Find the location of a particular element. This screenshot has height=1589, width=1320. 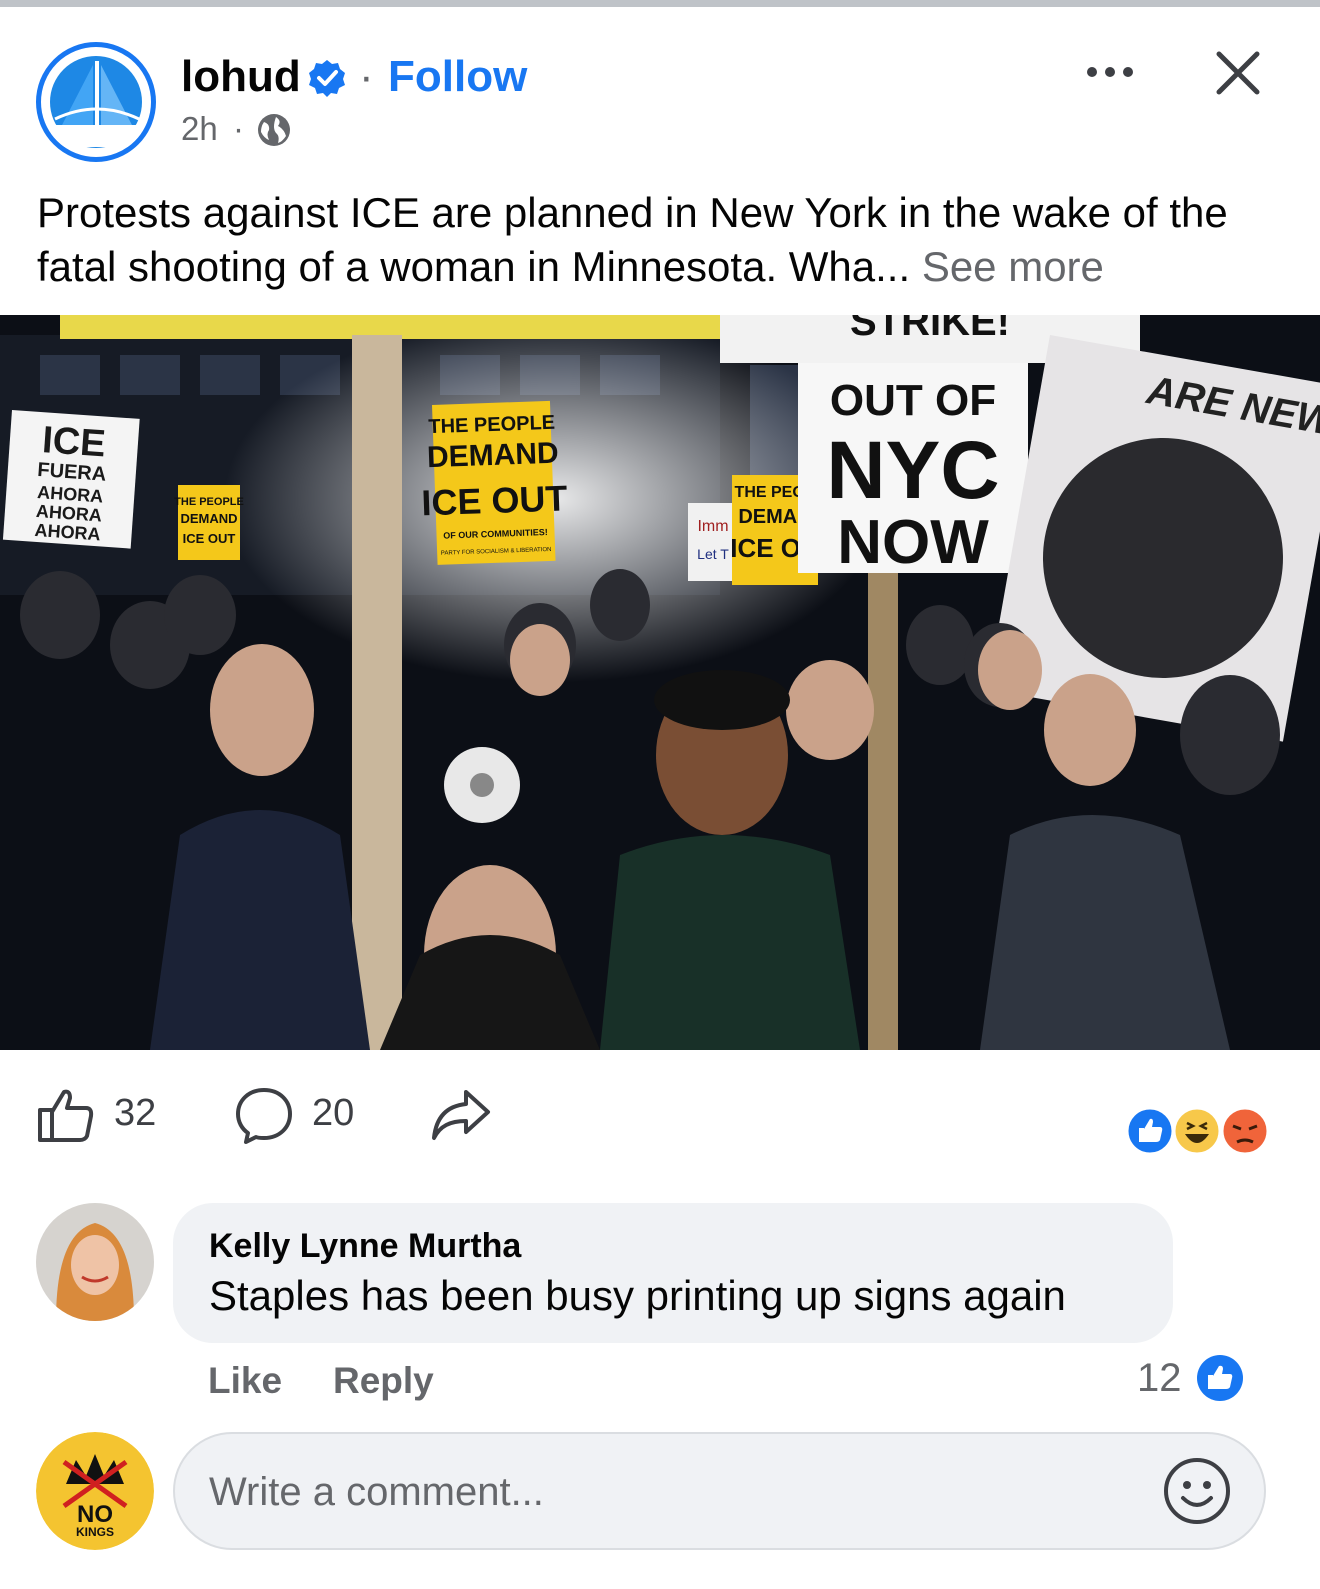

sign-small-people-text: THE PEOPLE is located at coordinates (209, 502).